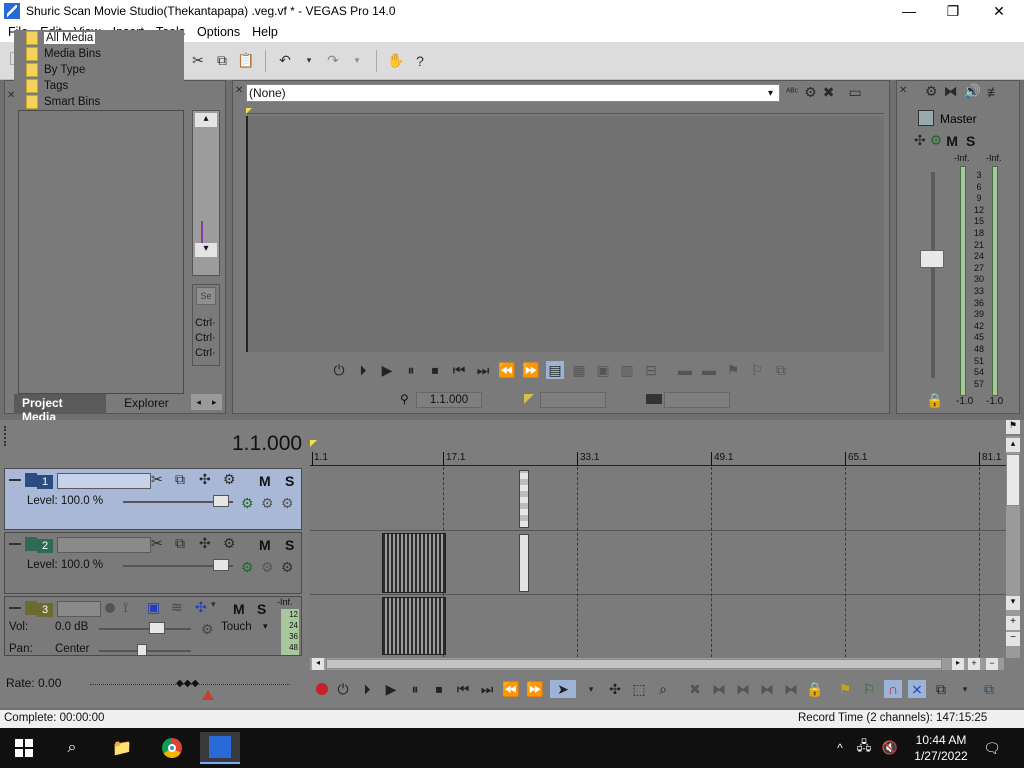 The image size is (1024, 768). What do you see at coordinates (663, 689) in the screenshot?
I see `zoom-tool-icon: ⌕` at bounding box center [663, 689].